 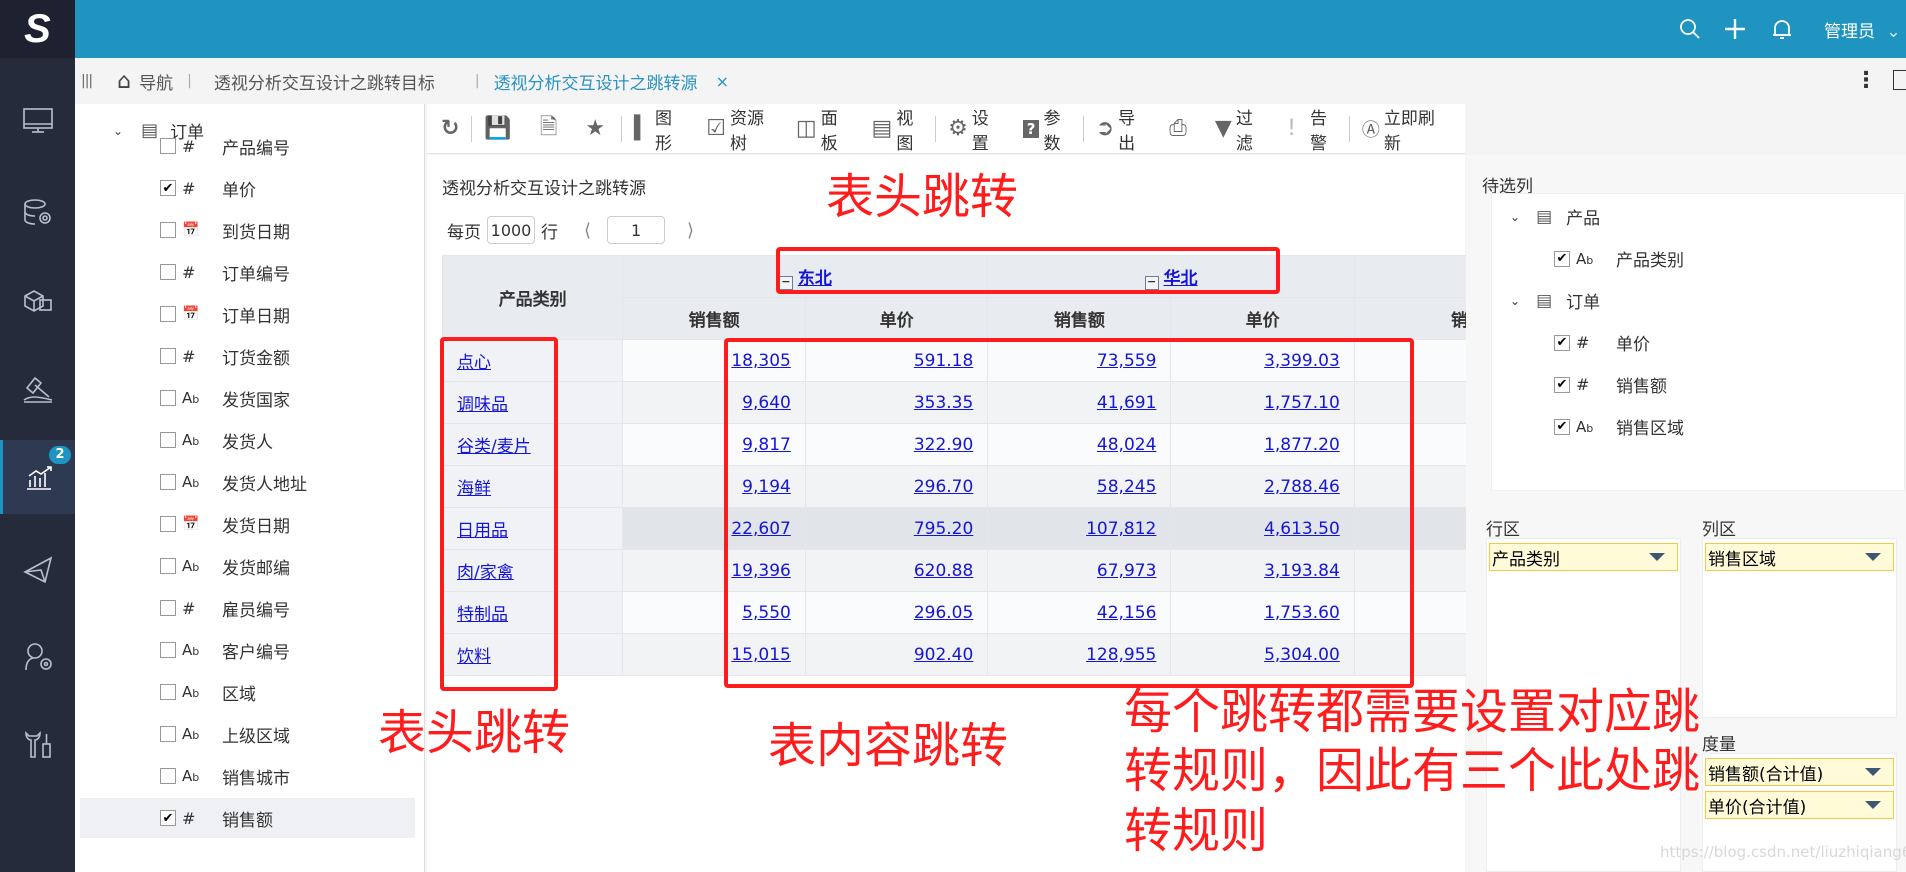 I want to click on candidate-field: ✔ # 单价, so click(x=1602, y=342).